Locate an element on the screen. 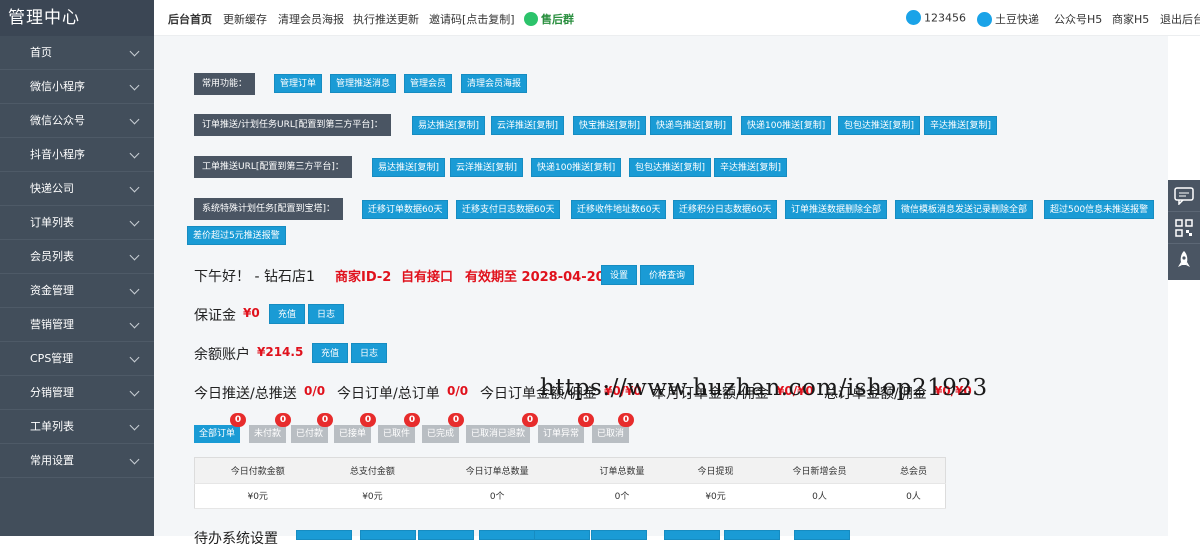  price-query-button: 价格查询 is located at coordinates (667, 275).